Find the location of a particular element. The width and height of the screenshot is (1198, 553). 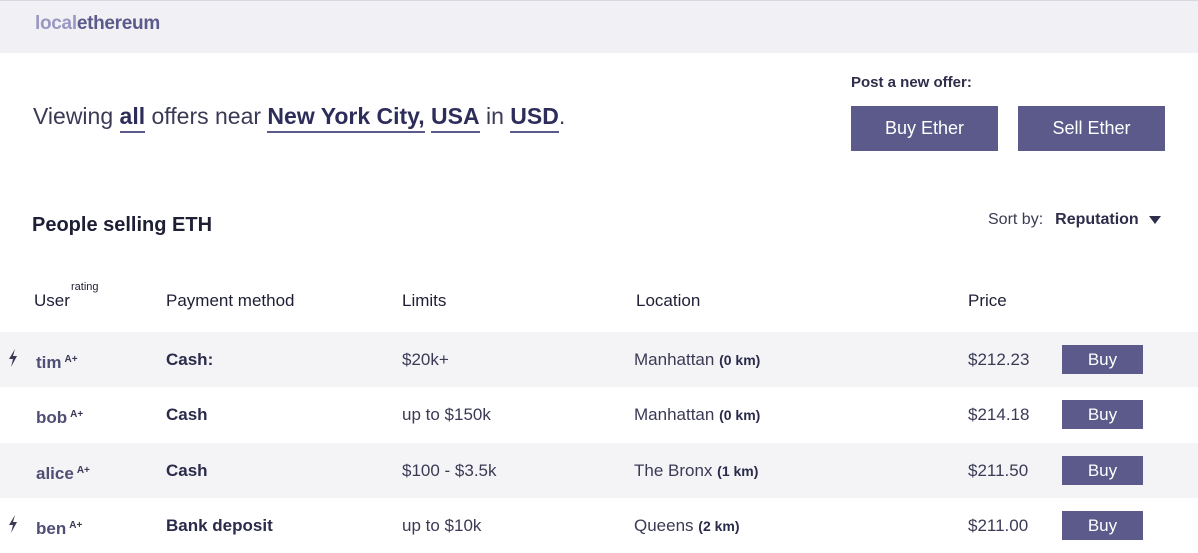

trade-limits: up to $150k is located at coordinates (446, 414).